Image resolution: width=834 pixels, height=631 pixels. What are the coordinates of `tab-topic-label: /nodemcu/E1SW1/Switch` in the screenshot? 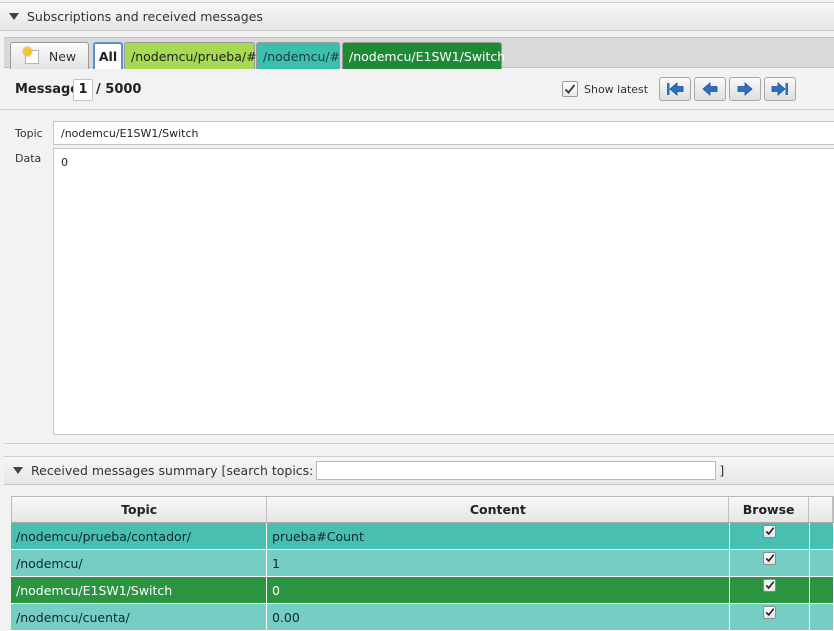 It's located at (427, 56).